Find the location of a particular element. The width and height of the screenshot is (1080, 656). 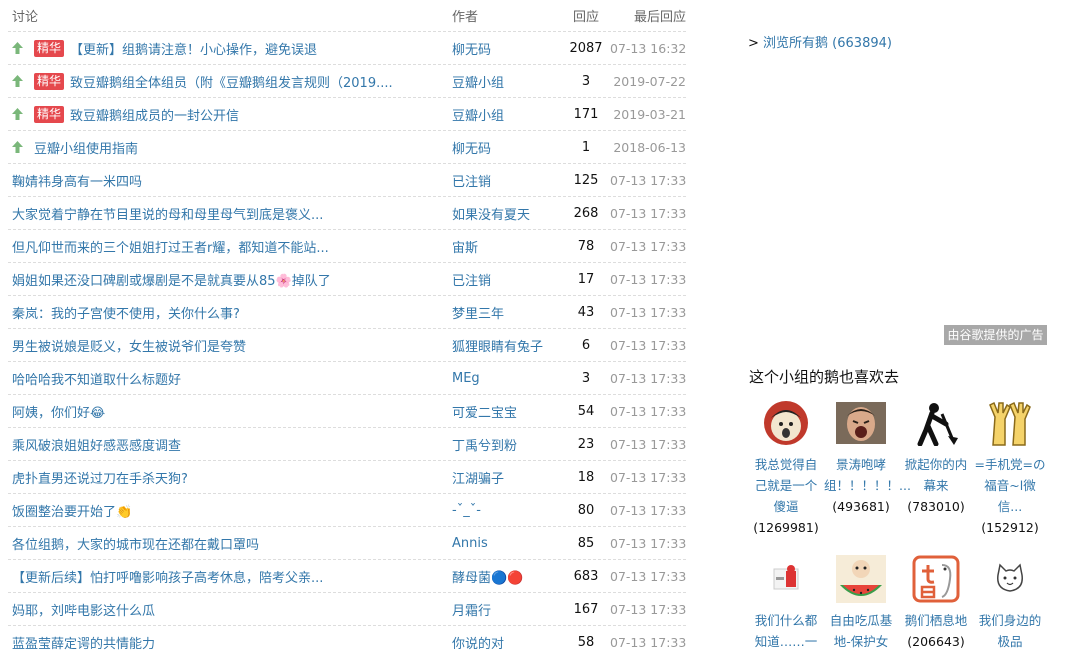

topic-author-link: 江湖骗子 is located at coordinates (478, 479).